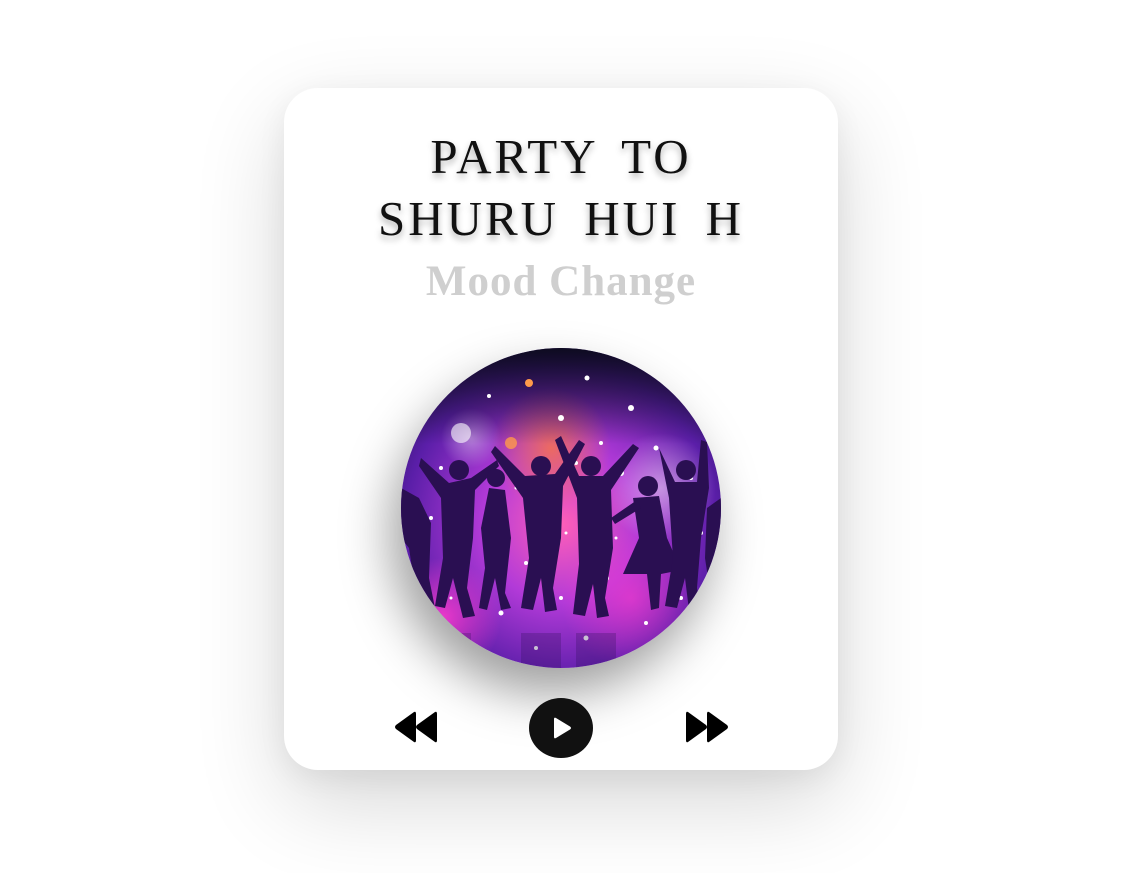 Image resolution: width=1121 pixels, height=873 pixels. What do you see at coordinates (561, 218) in the screenshot?
I see `song-title-line-2: SHURU HUI H` at bounding box center [561, 218].